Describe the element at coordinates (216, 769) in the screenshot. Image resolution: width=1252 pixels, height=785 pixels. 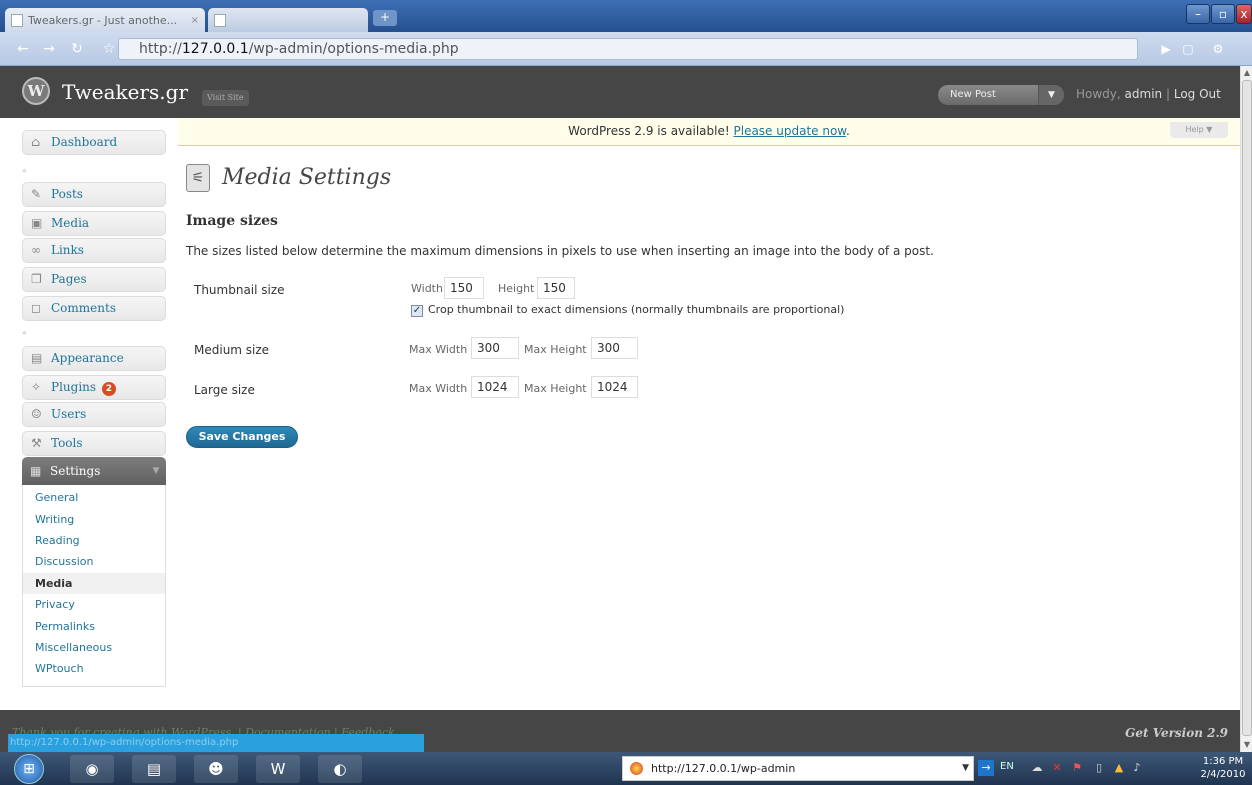
I see `messenger-taskbar-icon: ☻` at that location.